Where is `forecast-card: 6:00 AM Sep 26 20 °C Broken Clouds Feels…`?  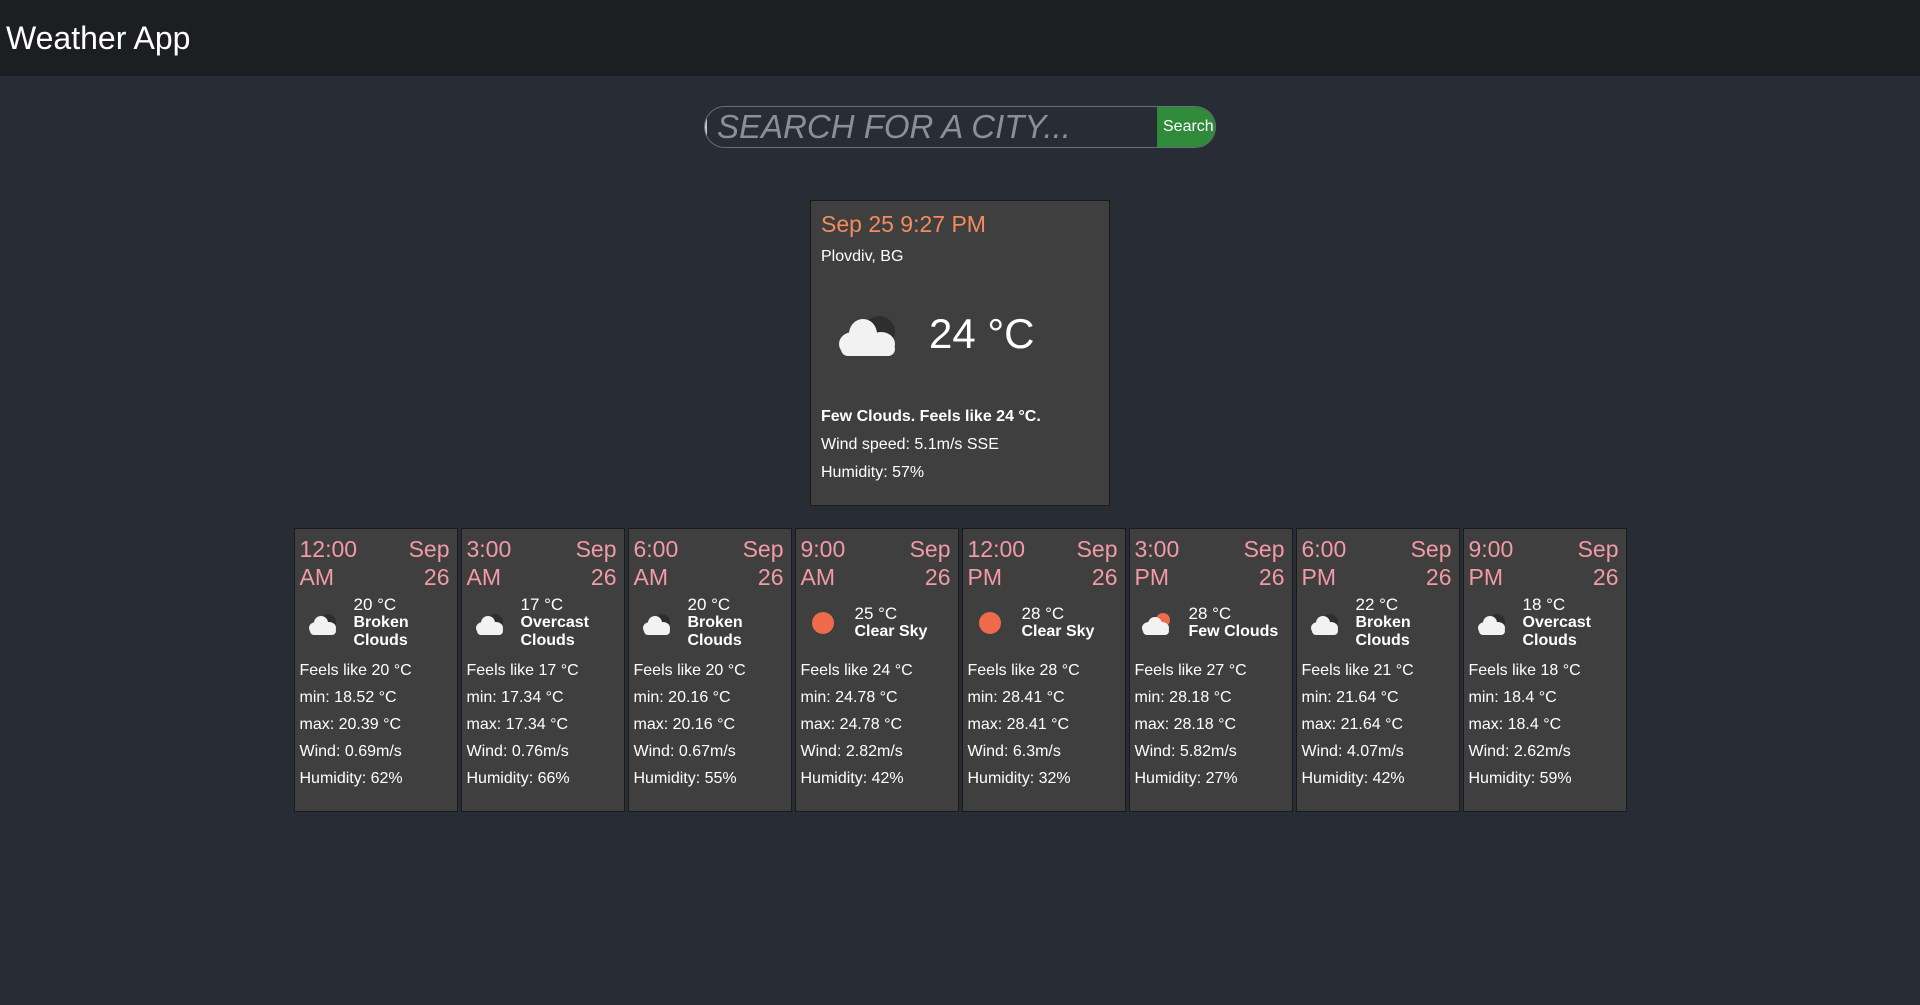
forecast-card: 6:00 AM Sep 26 20 °C Broken Clouds Feels… is located at coordinates (709, 670).